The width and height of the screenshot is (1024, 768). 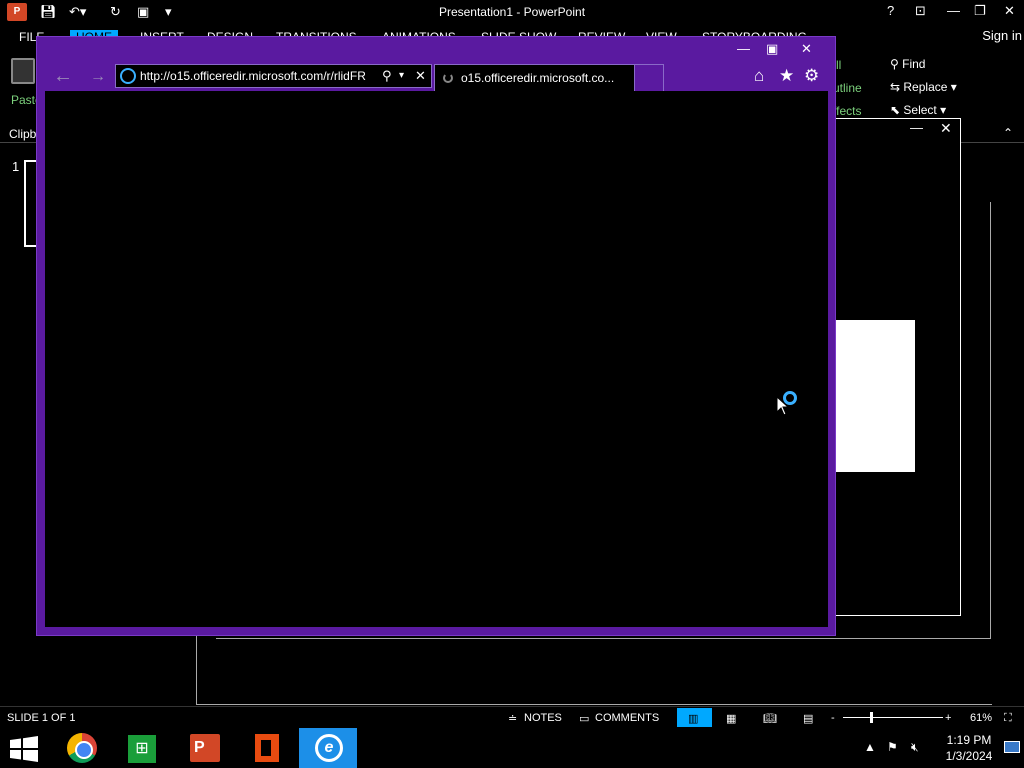 What do you see at coordinates (948, 718) in the screenshot?
I see `zoom-in-button: +` at bounding box center [948, 718].